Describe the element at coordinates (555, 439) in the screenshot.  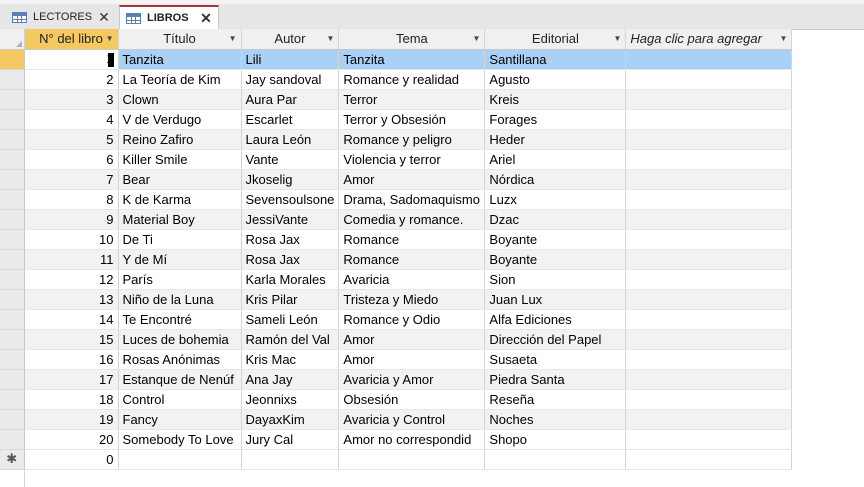
I see `cell-editorial: Shopo` at that location.